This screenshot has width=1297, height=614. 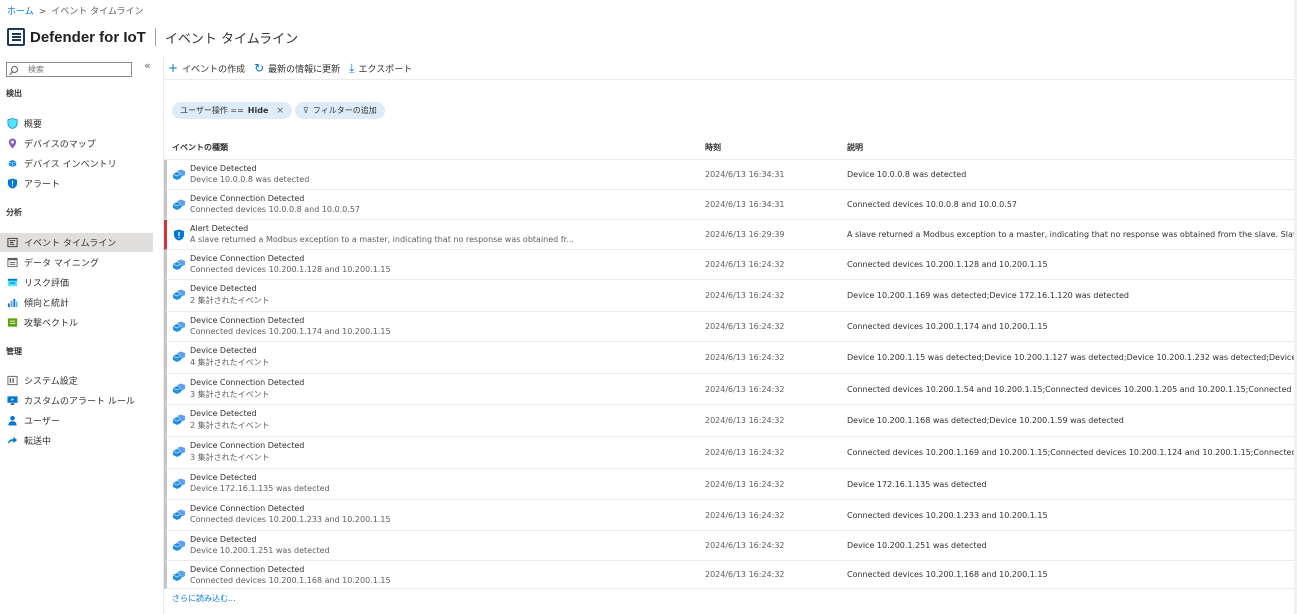 What do you see at coordinates (344, 110) in the screenshot?
I see `add-filter-label: フィルターの追加` at bounding box center [344, 110].